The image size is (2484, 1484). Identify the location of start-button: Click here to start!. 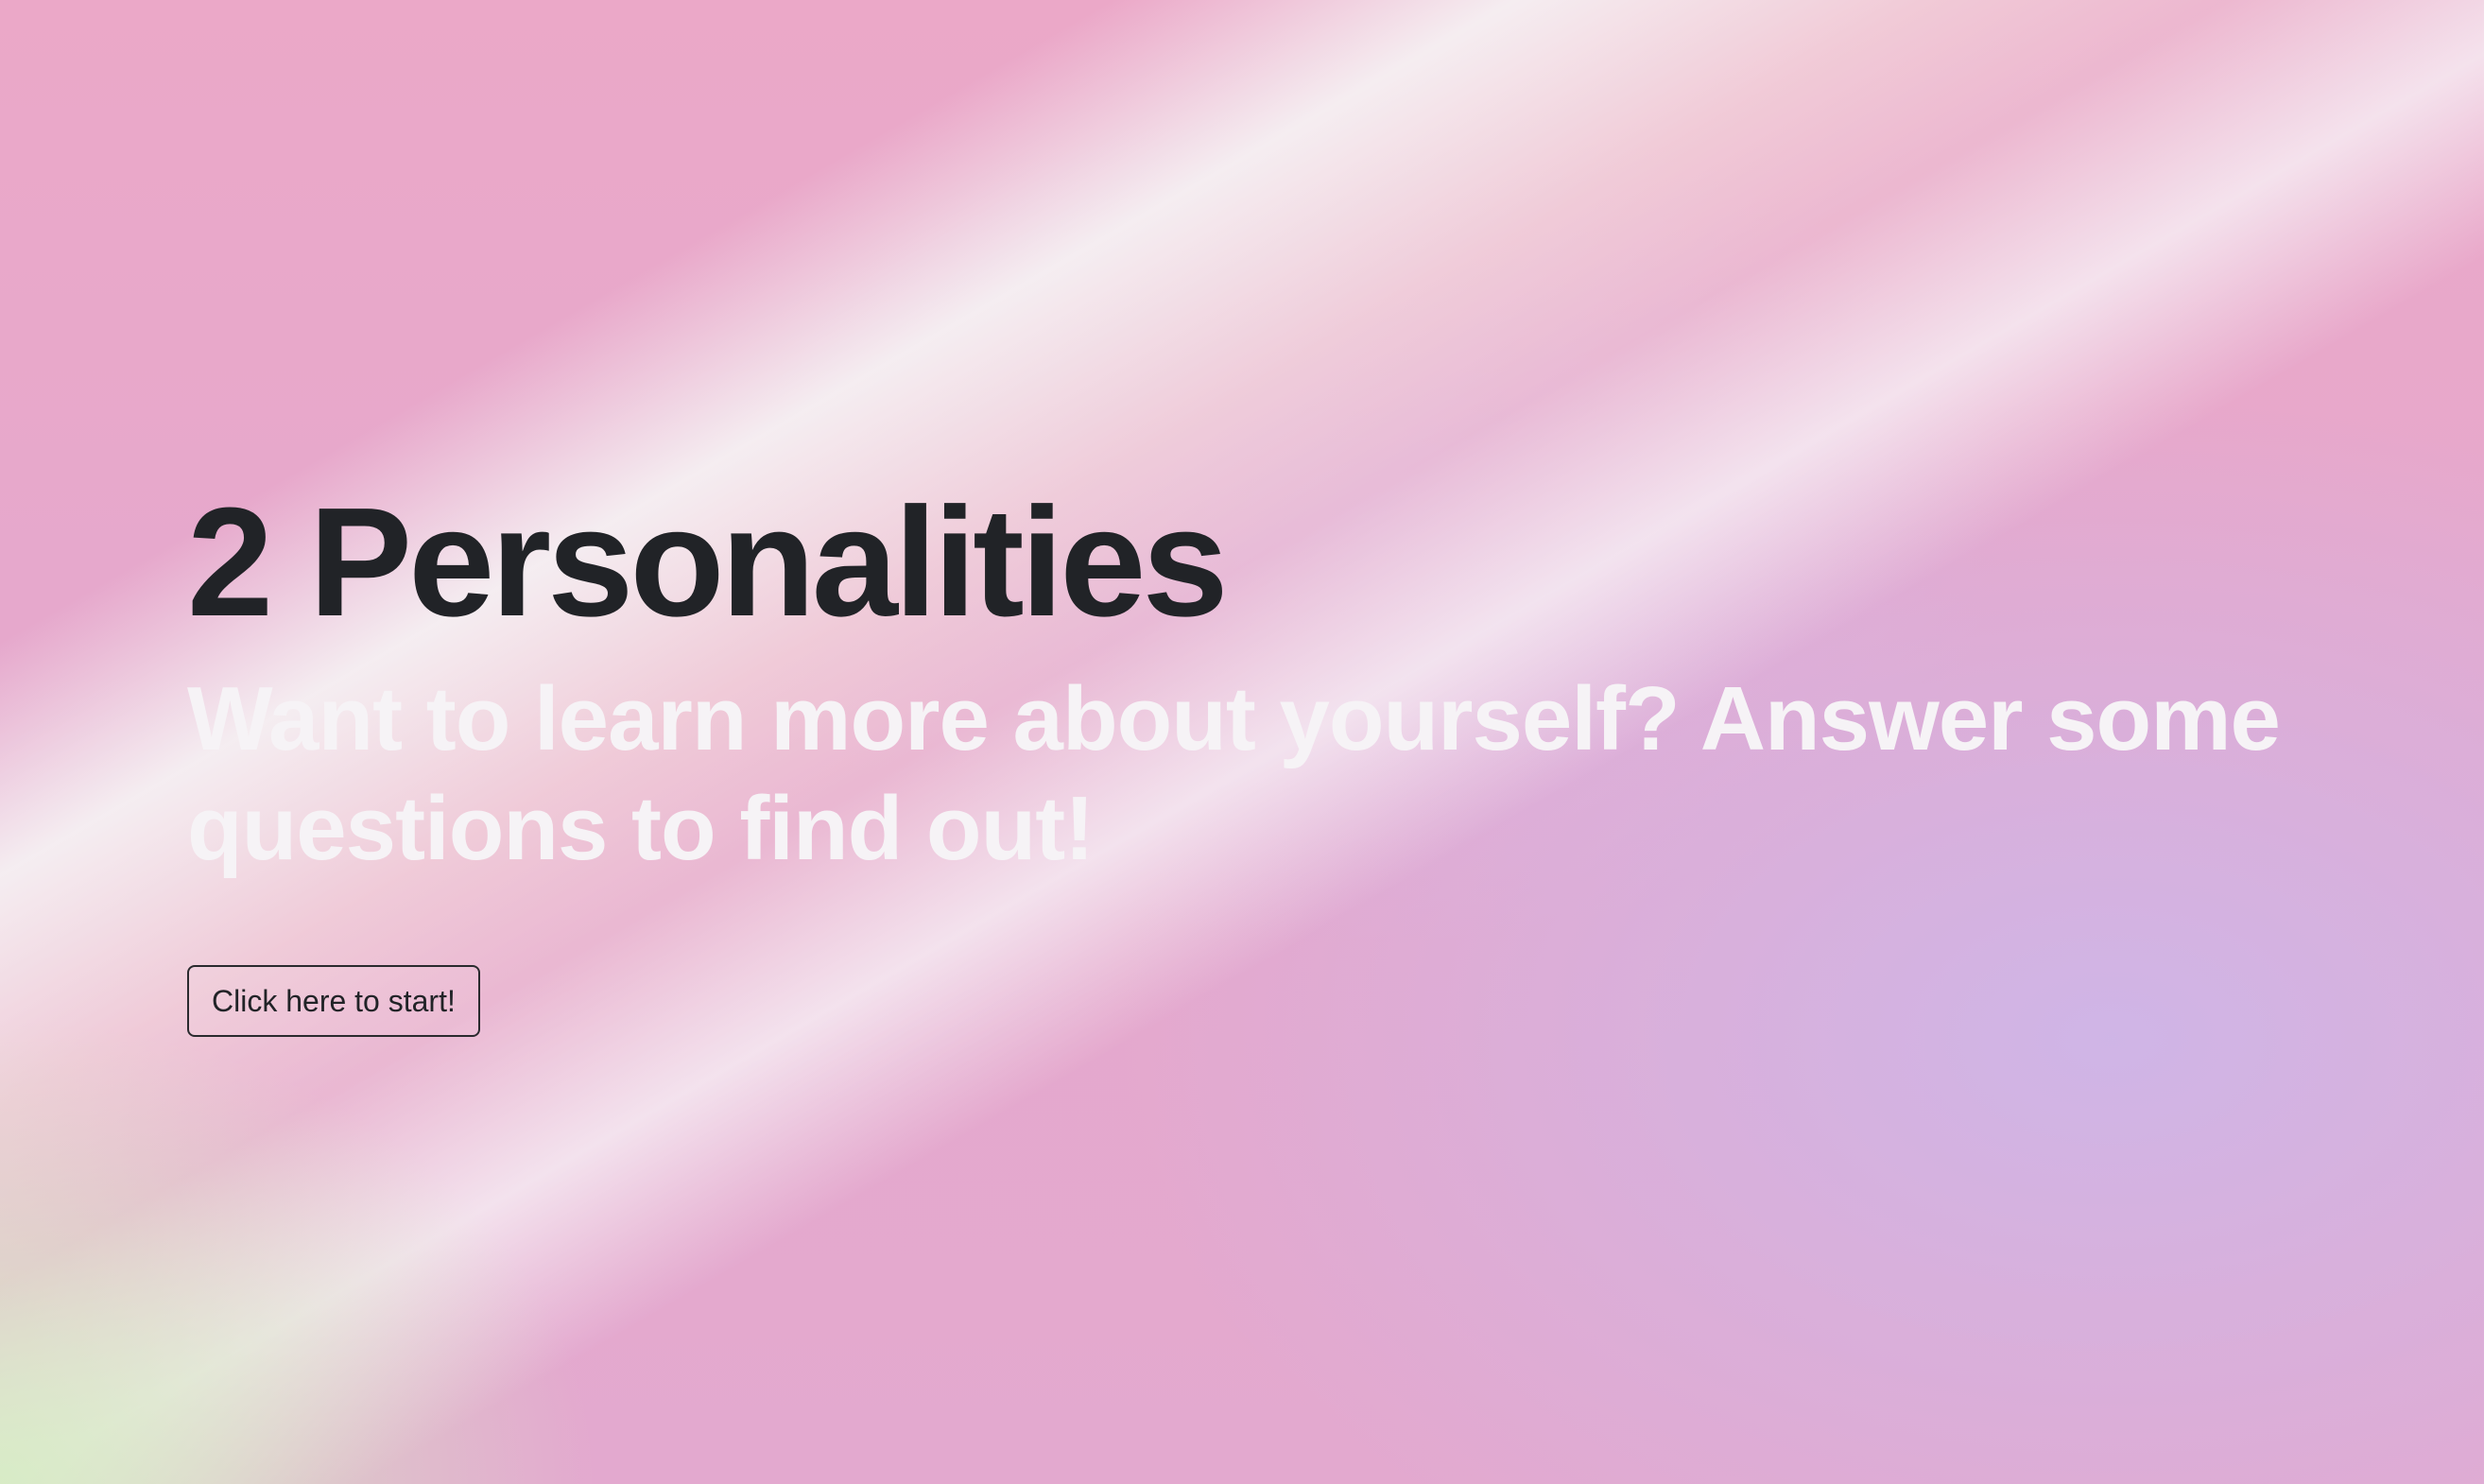
(334, 1001).